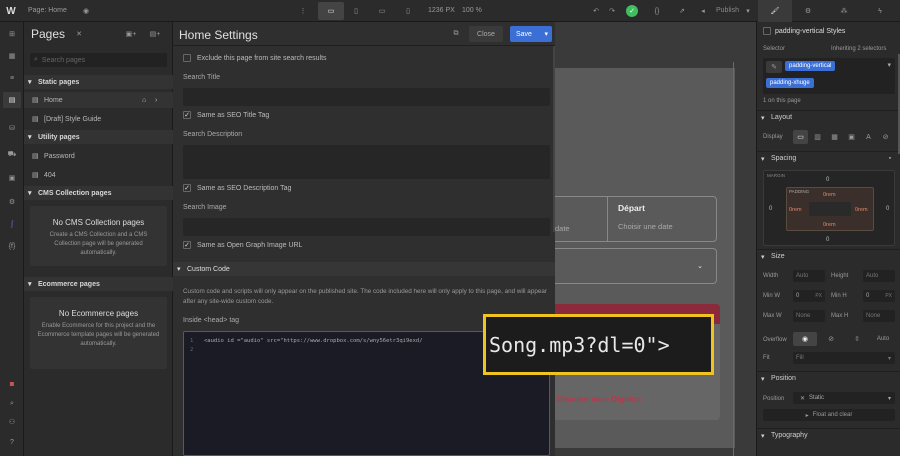 This screenshot has height=456, width=900. Describe the element at coordinates (657, 11) in the screenshot. I see `code-icon: {}` at that location.